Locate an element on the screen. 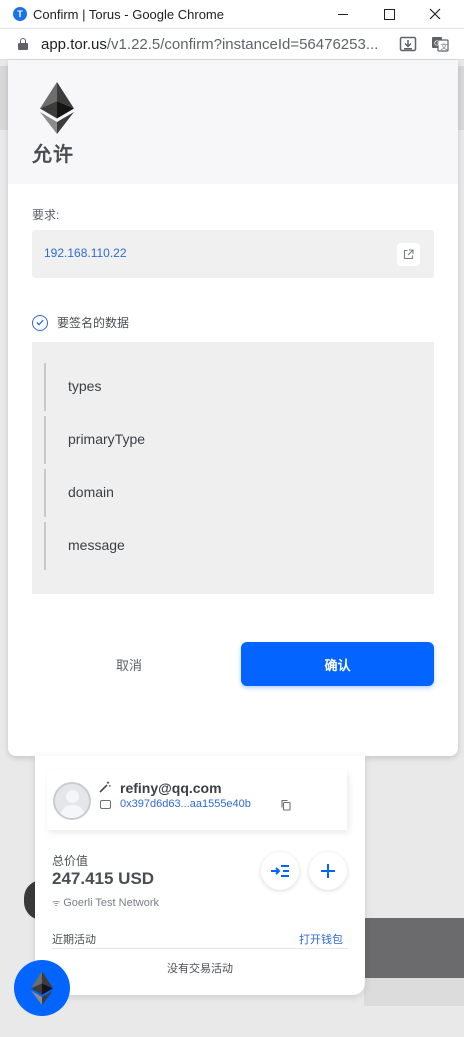 The width and height of the screenshot is (464, 1037). svg-text: 文 is located at coordinates (444, 46).